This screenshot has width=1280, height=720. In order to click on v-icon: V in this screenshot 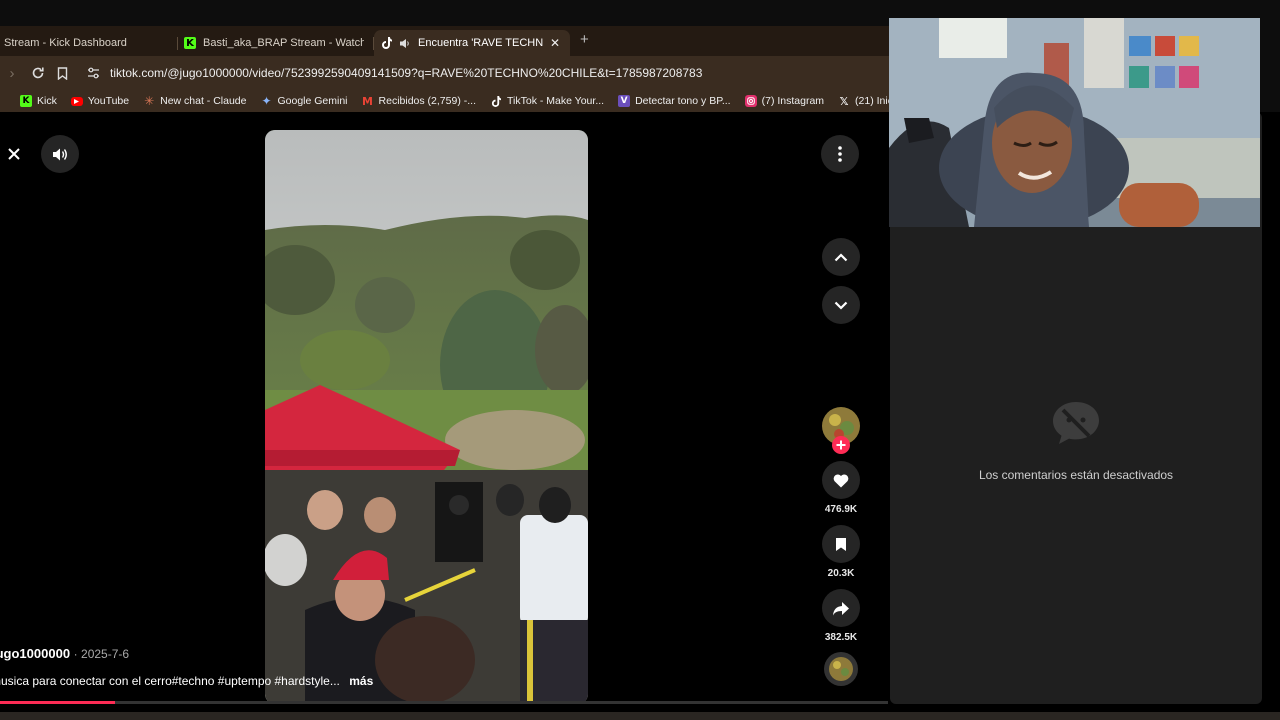, I will do `click(624, 101)`.